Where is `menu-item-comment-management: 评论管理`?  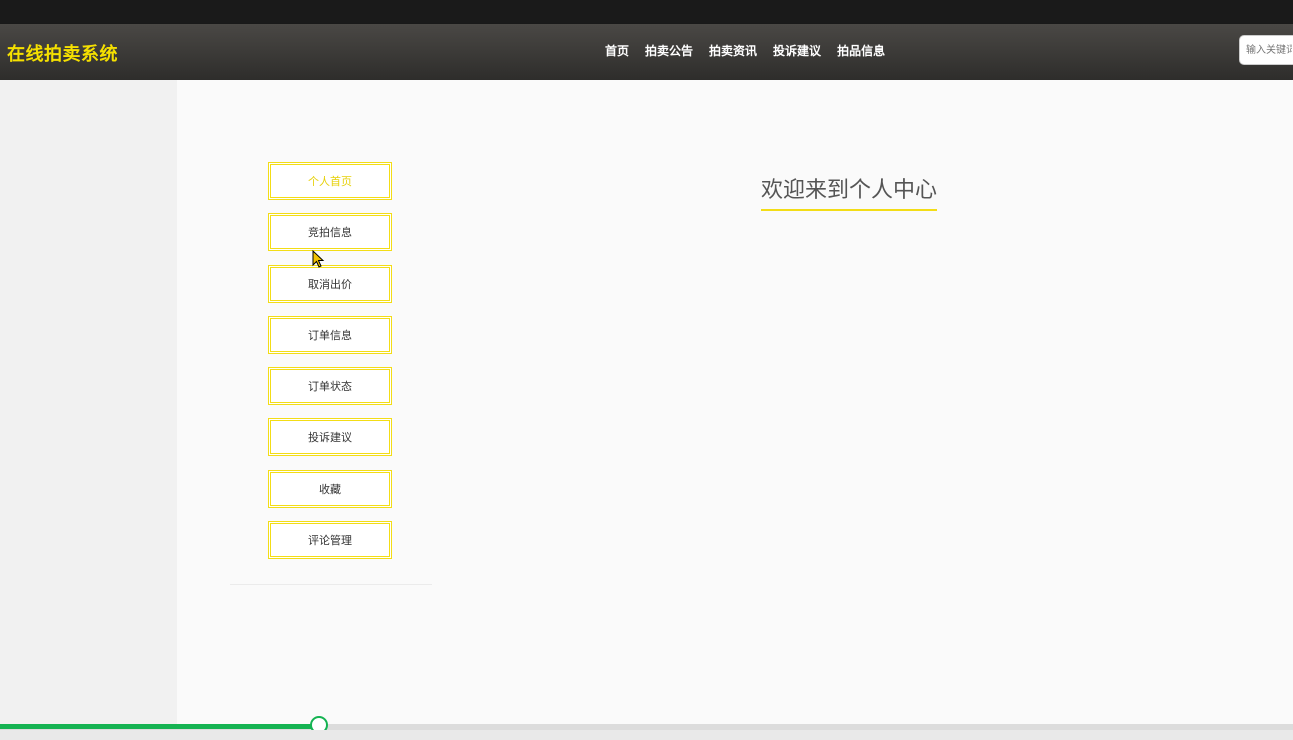 menu-item-comment-management: 评论管理 is located at coordinates (330, 540).